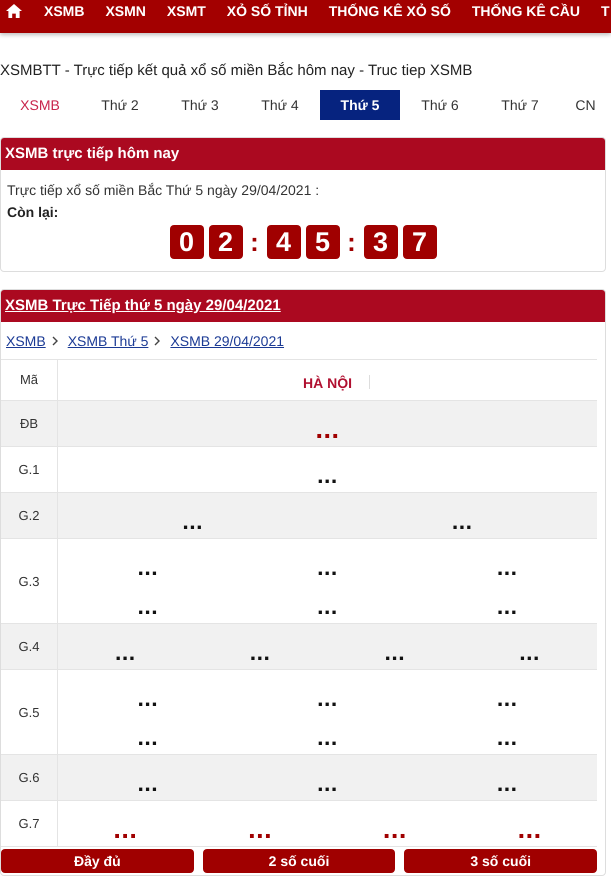 Image resolution: width=611 pixels, height=882 pixels. I want to click on countdown-digit: 0, so click(187, 242).